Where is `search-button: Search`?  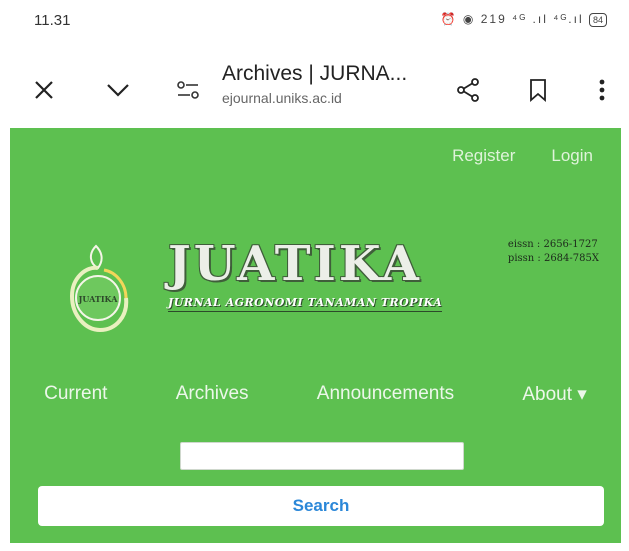 search-button: Search is located at coordinates (321, 506).